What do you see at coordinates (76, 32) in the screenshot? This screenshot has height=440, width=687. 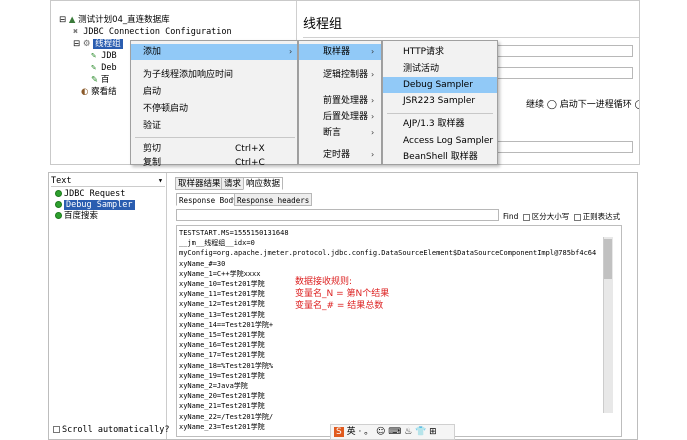 I see `wrench-icon: ✖` at bounding box center [76, 32].